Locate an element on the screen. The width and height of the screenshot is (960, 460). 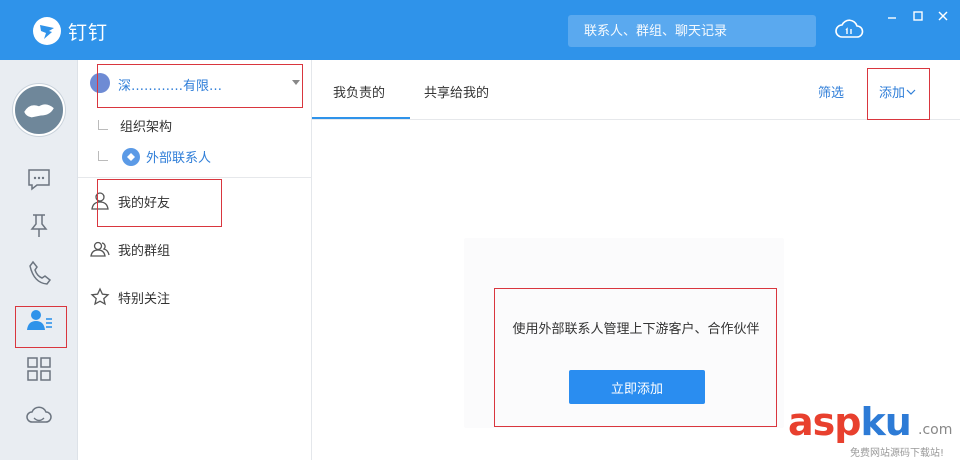
watermark-tagline: 免费网站源码下载站! is located at coordinates (897, 453).